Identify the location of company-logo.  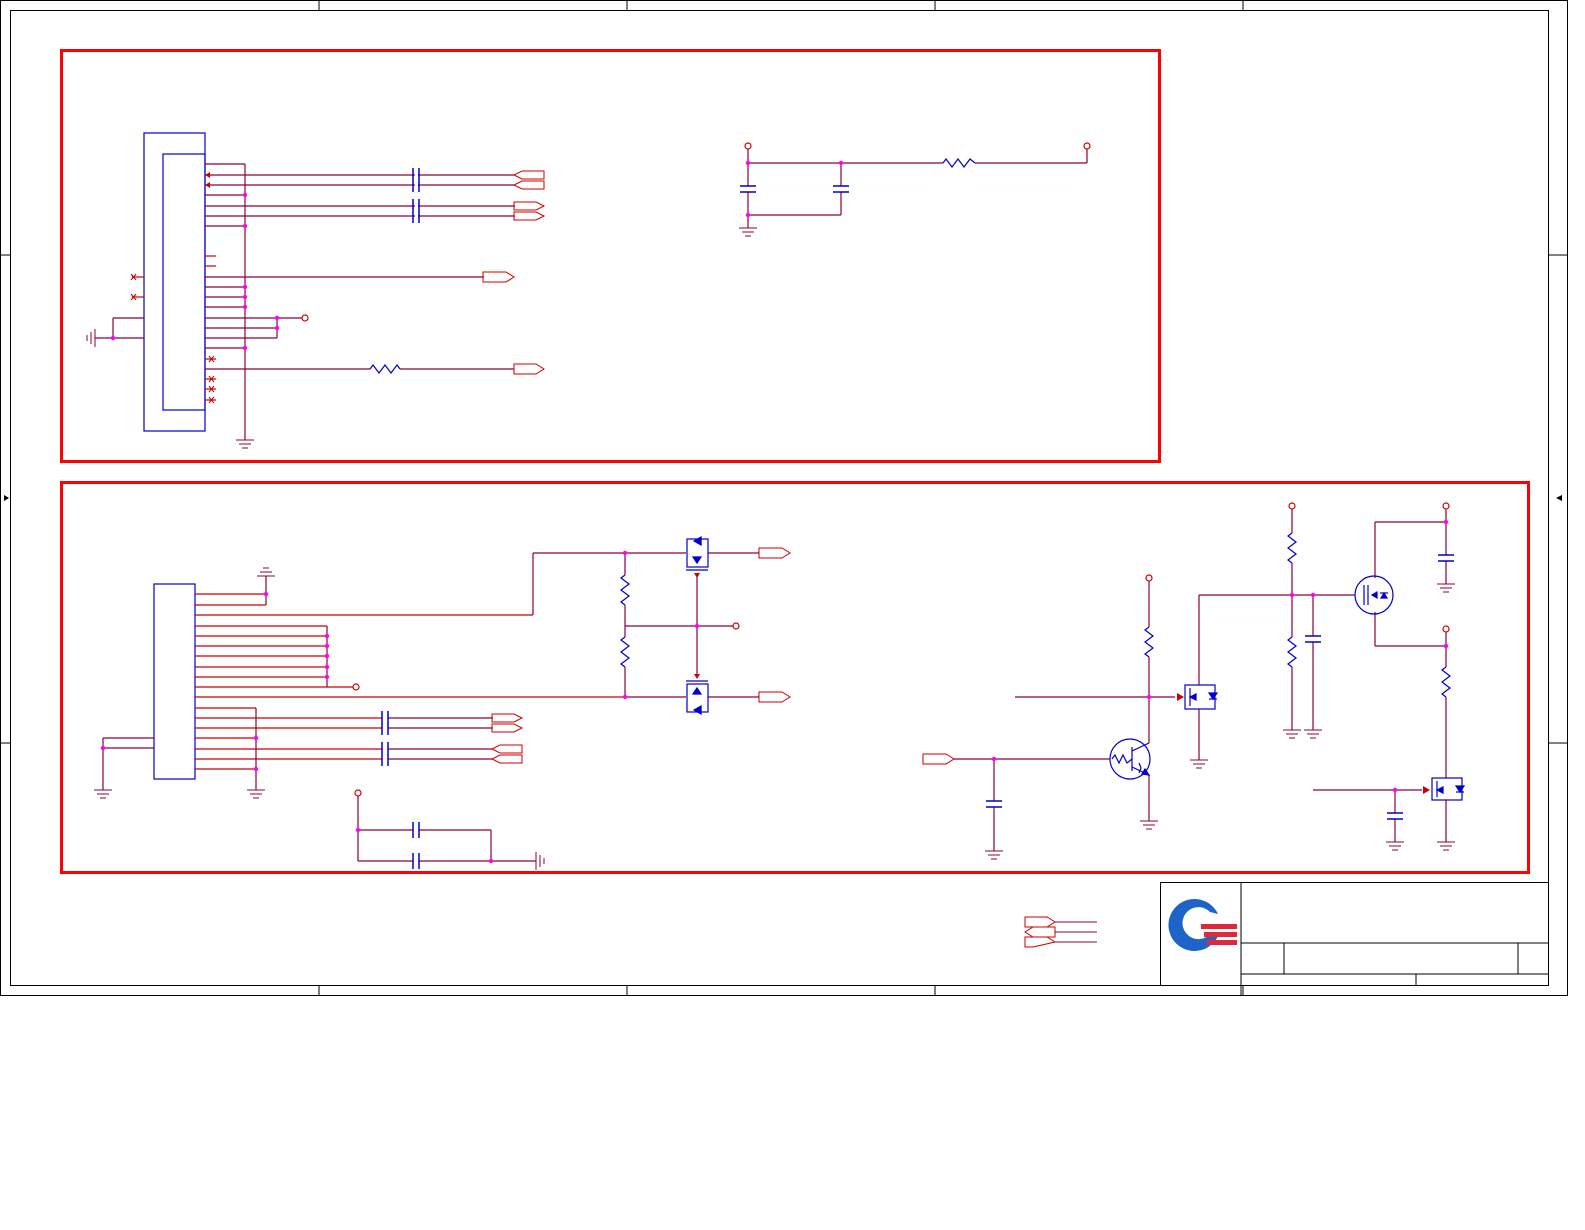
(1202, 925).